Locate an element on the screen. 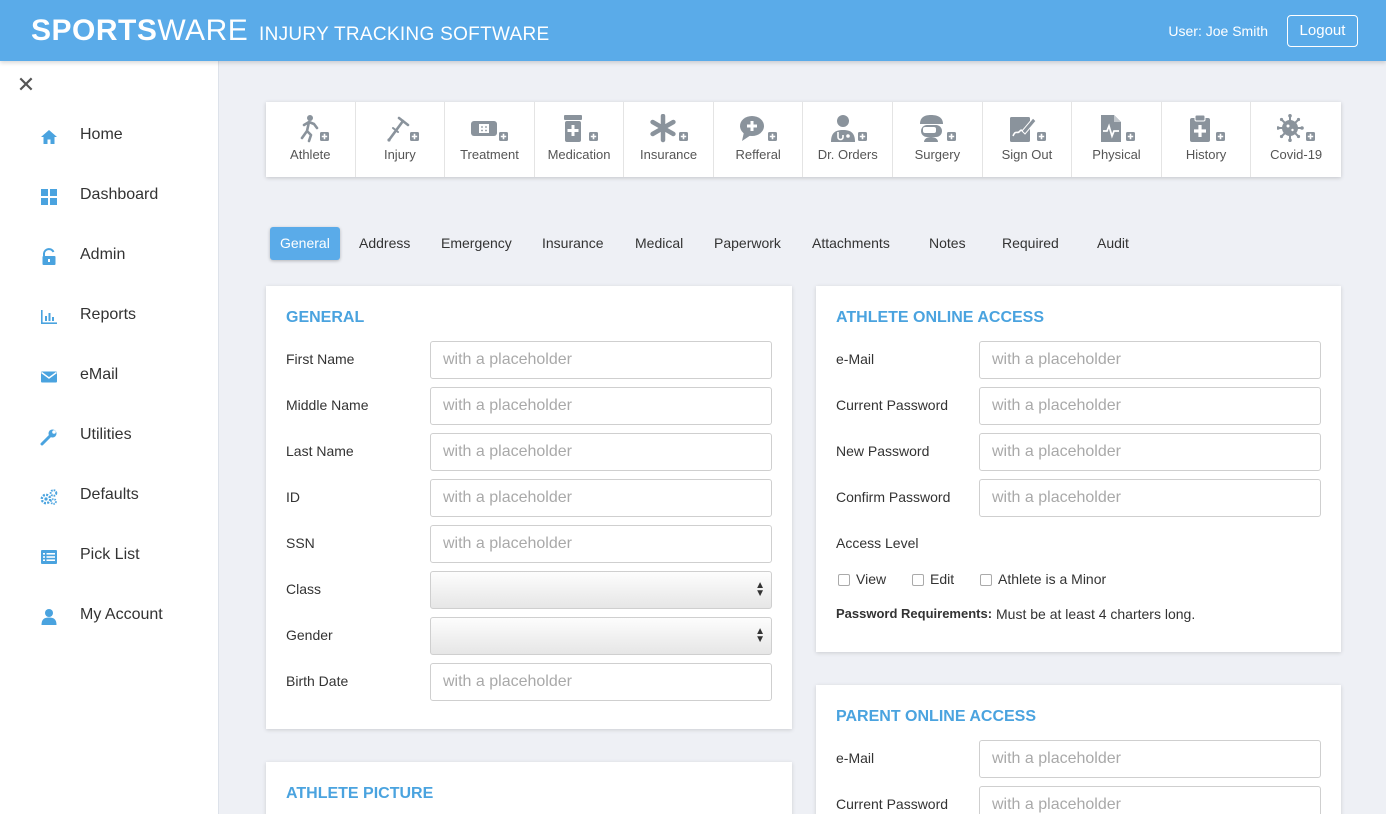 The width and height of the screenshot is (1386, 814). sidebar-item-reports: Reports is located at coordinates (109, 316).